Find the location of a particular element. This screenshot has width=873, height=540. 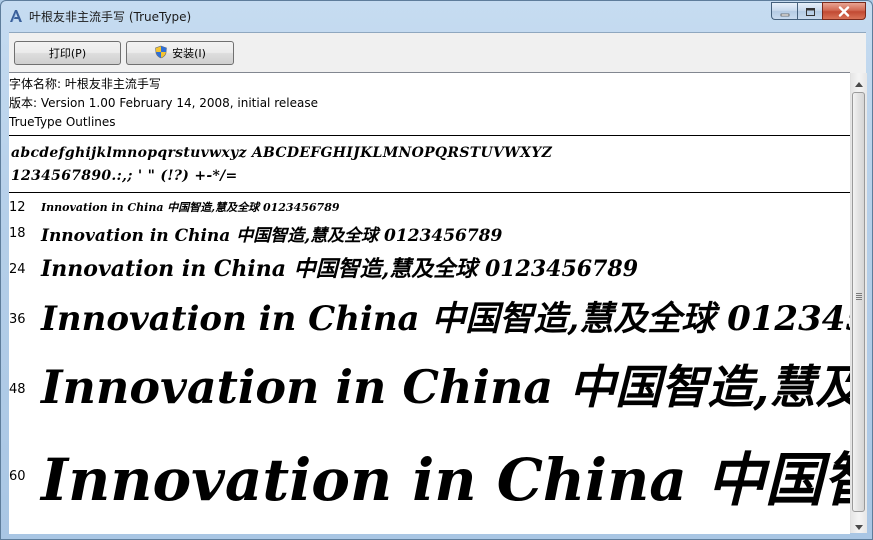

install-button-label: 安装(I) is located at coordinates (189, 53).